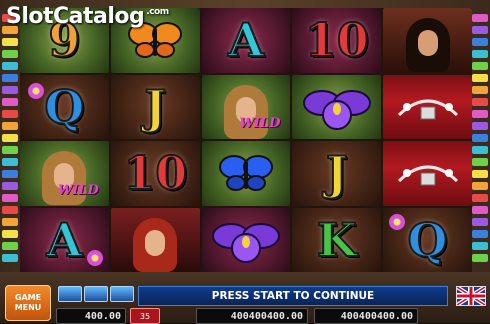 This screenshot has width=490, height=324. I want to click on right-payline-indicators, so click(480, 139).